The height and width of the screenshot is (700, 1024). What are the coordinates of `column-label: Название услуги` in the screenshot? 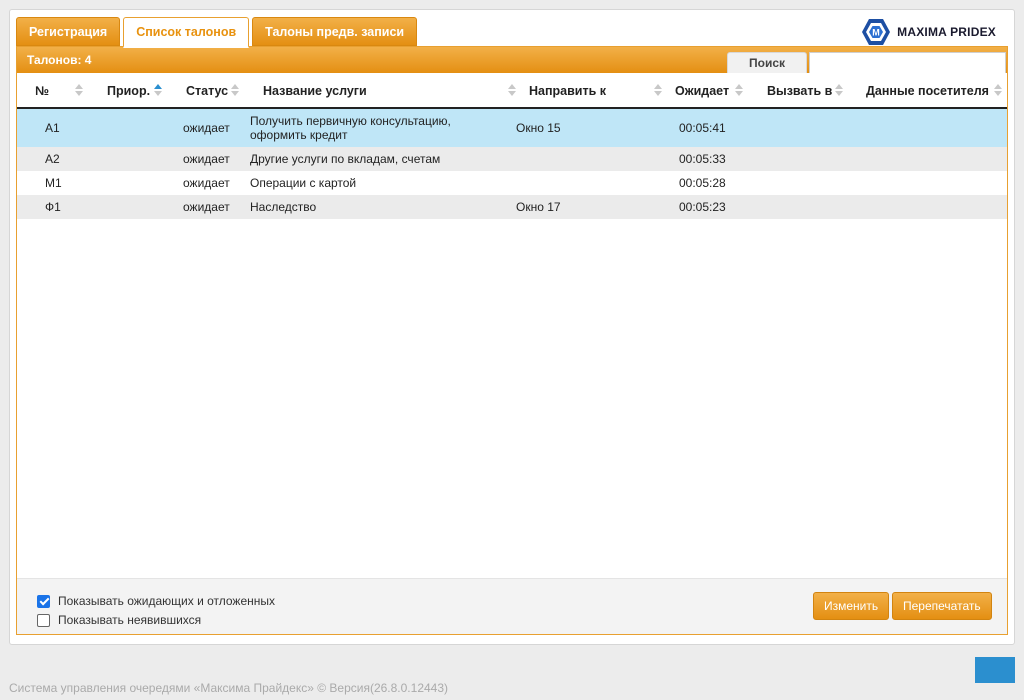 It's located at (315, 91).